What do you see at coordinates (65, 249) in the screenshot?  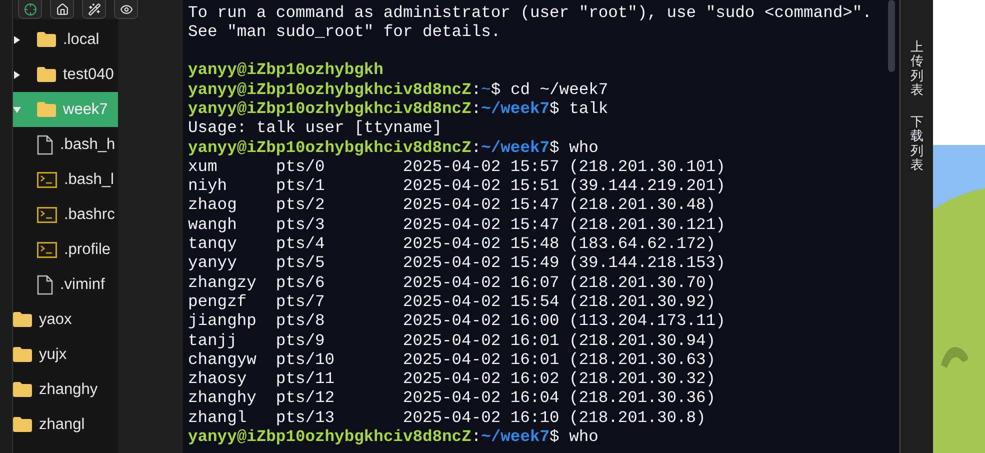 I see `tree-item: .profile` at bounding box center [65, 249].